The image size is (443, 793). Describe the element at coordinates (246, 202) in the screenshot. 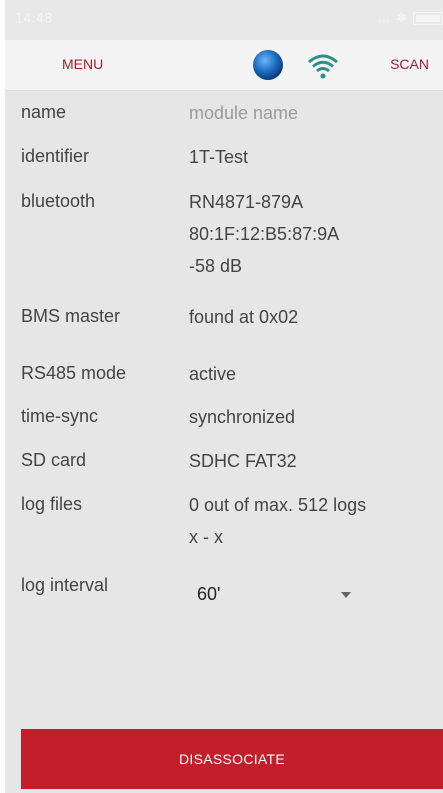

I see `bluetooth-device-name: RN4871-879A` at that location.